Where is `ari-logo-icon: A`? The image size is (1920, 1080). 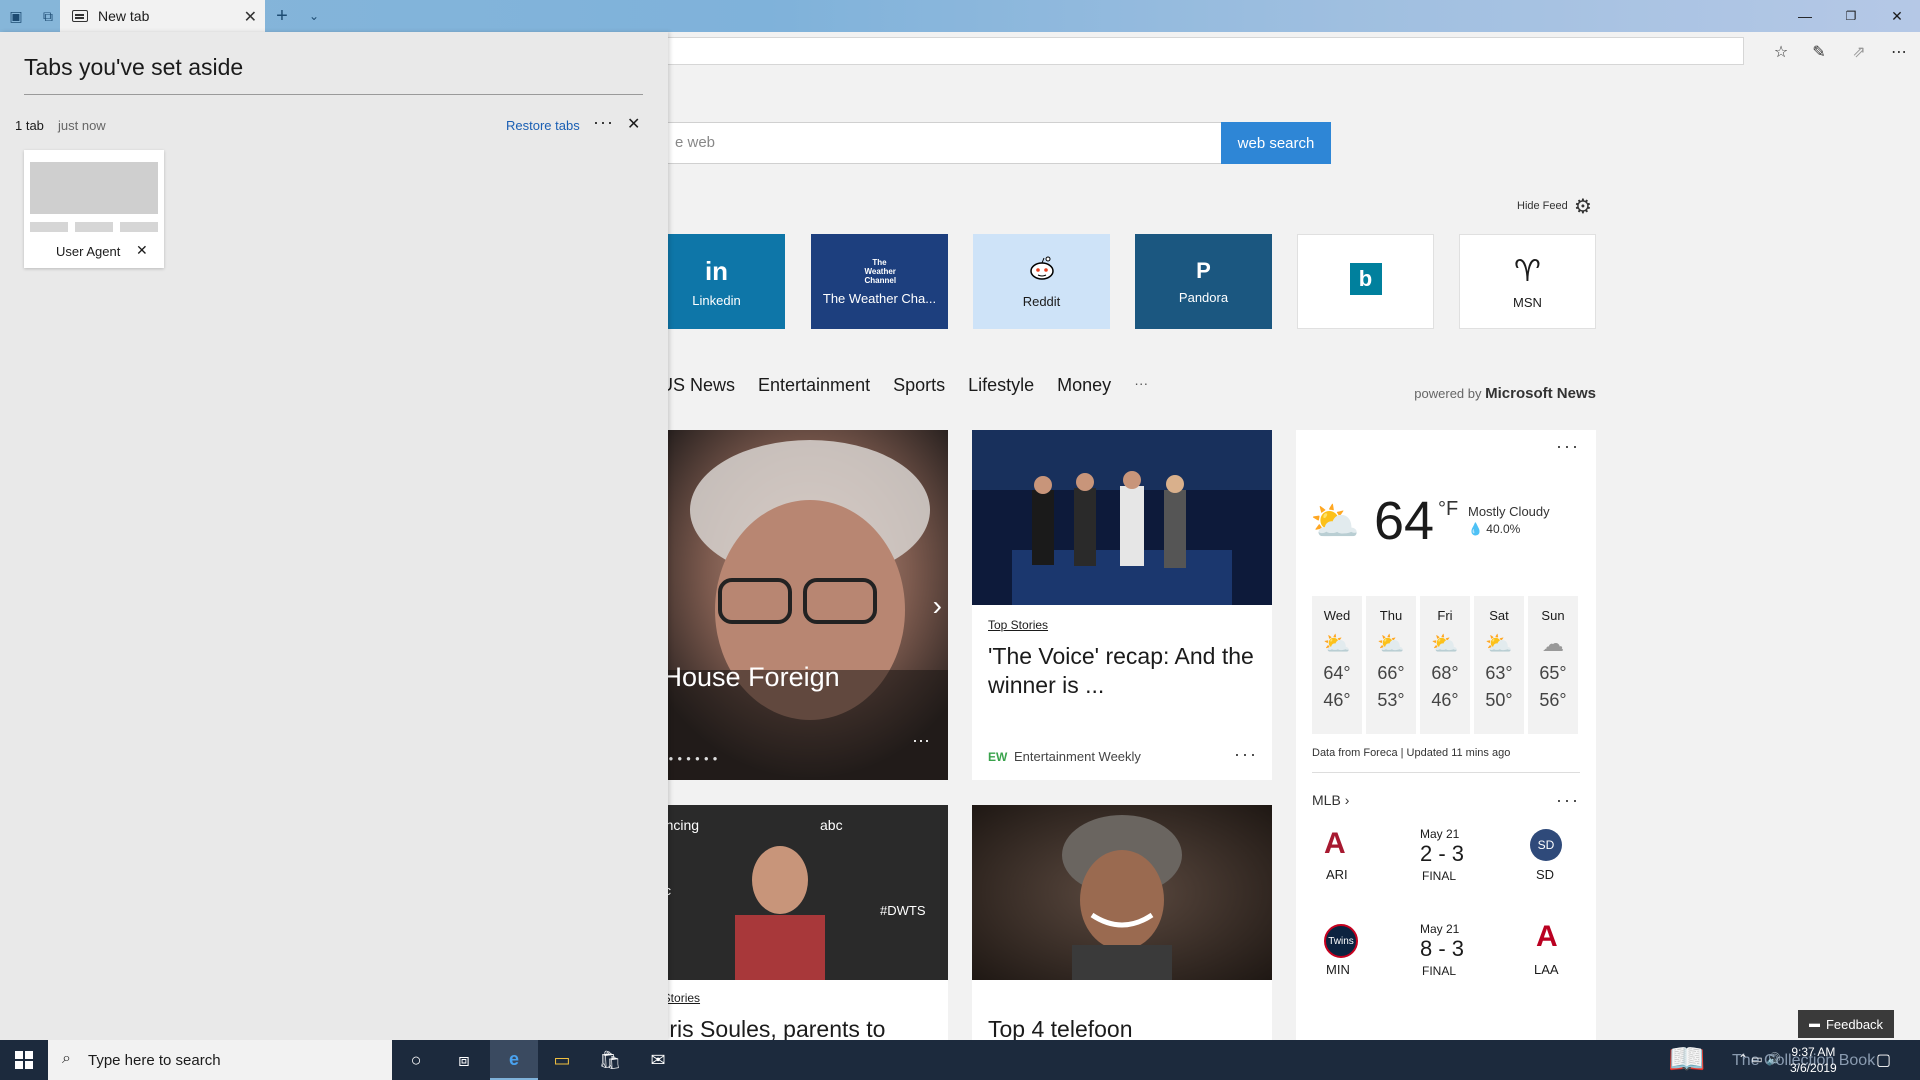
ari-logo-icon: A is located at coordinates (1335, 843).